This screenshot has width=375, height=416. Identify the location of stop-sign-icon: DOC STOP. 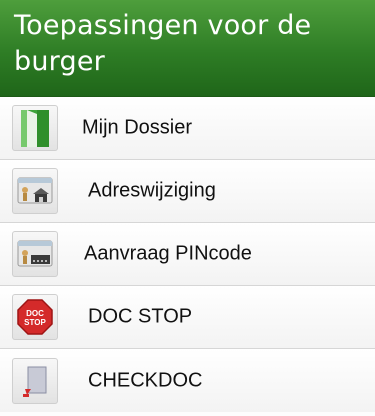
(35, 317).